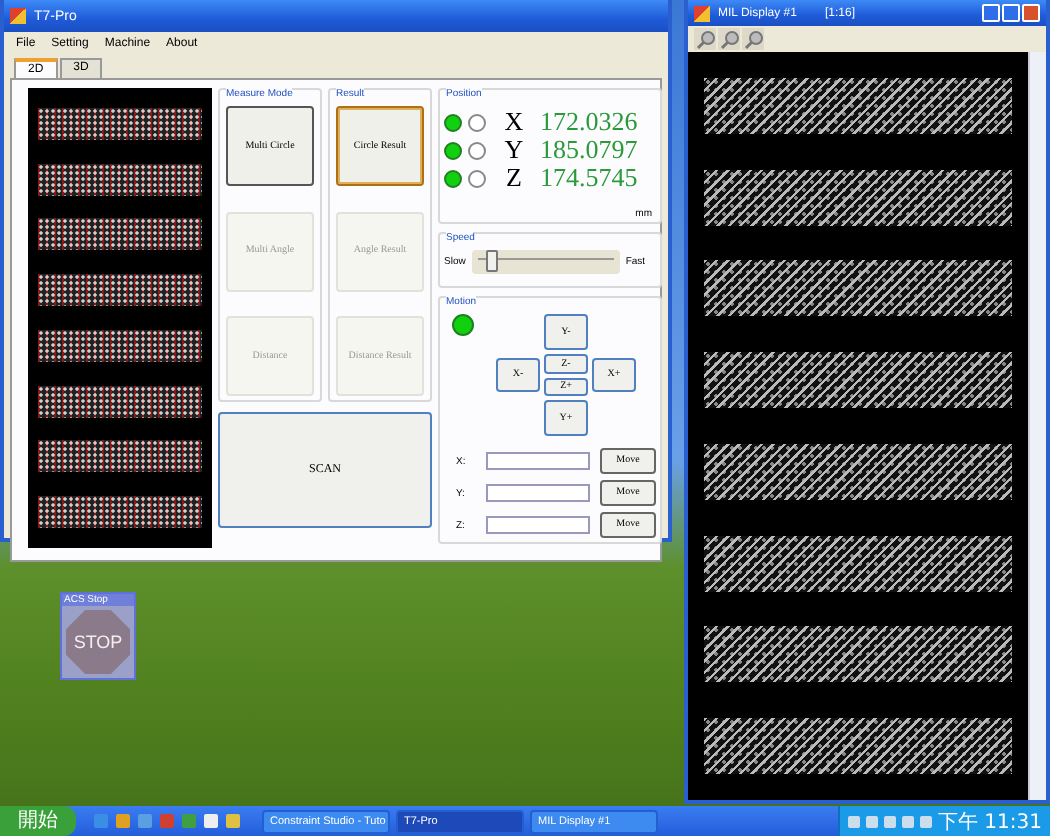 The width and height of the screenshot is (1050, 836). What do you see at coordinates (514, 122) in the screenshot?
I see `axis-label: X` at bounding box center [514, 122].